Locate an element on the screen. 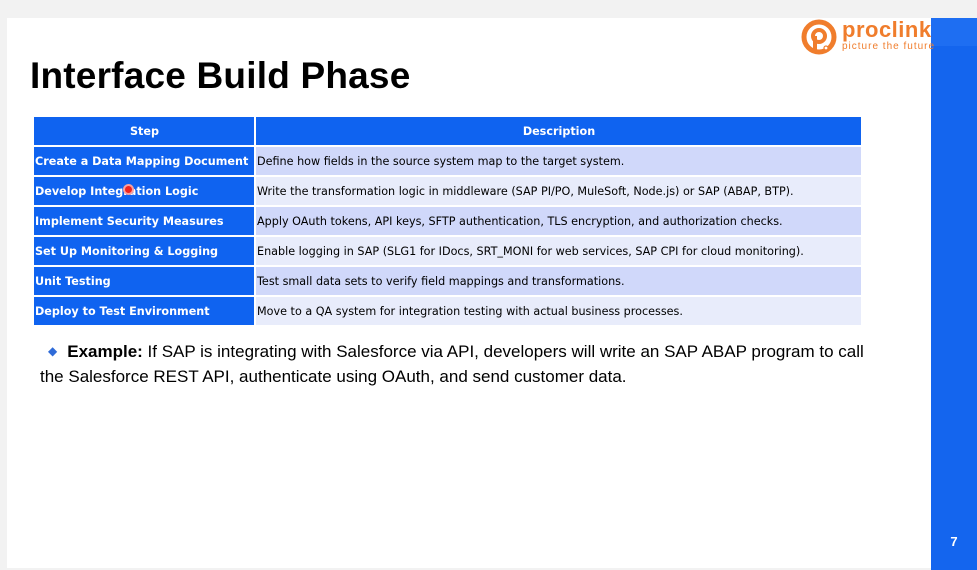 The width and height of the screenshot is (977, 570). logo-name: proclink is located at coordinates (887, 29).